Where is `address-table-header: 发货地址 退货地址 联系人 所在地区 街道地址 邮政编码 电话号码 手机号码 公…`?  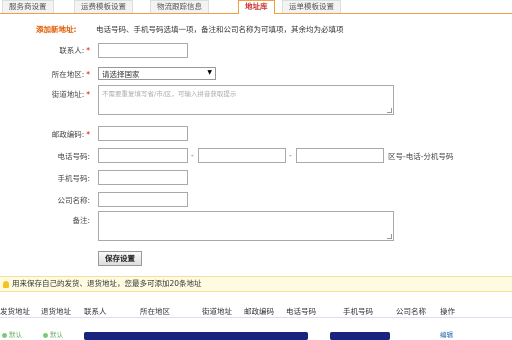 address-table-header: 发货地址 退货地址 联系人 所在地区 街道地址 邮政编码 电话号码 手机号码 公… is located at coordinates (256, 311).